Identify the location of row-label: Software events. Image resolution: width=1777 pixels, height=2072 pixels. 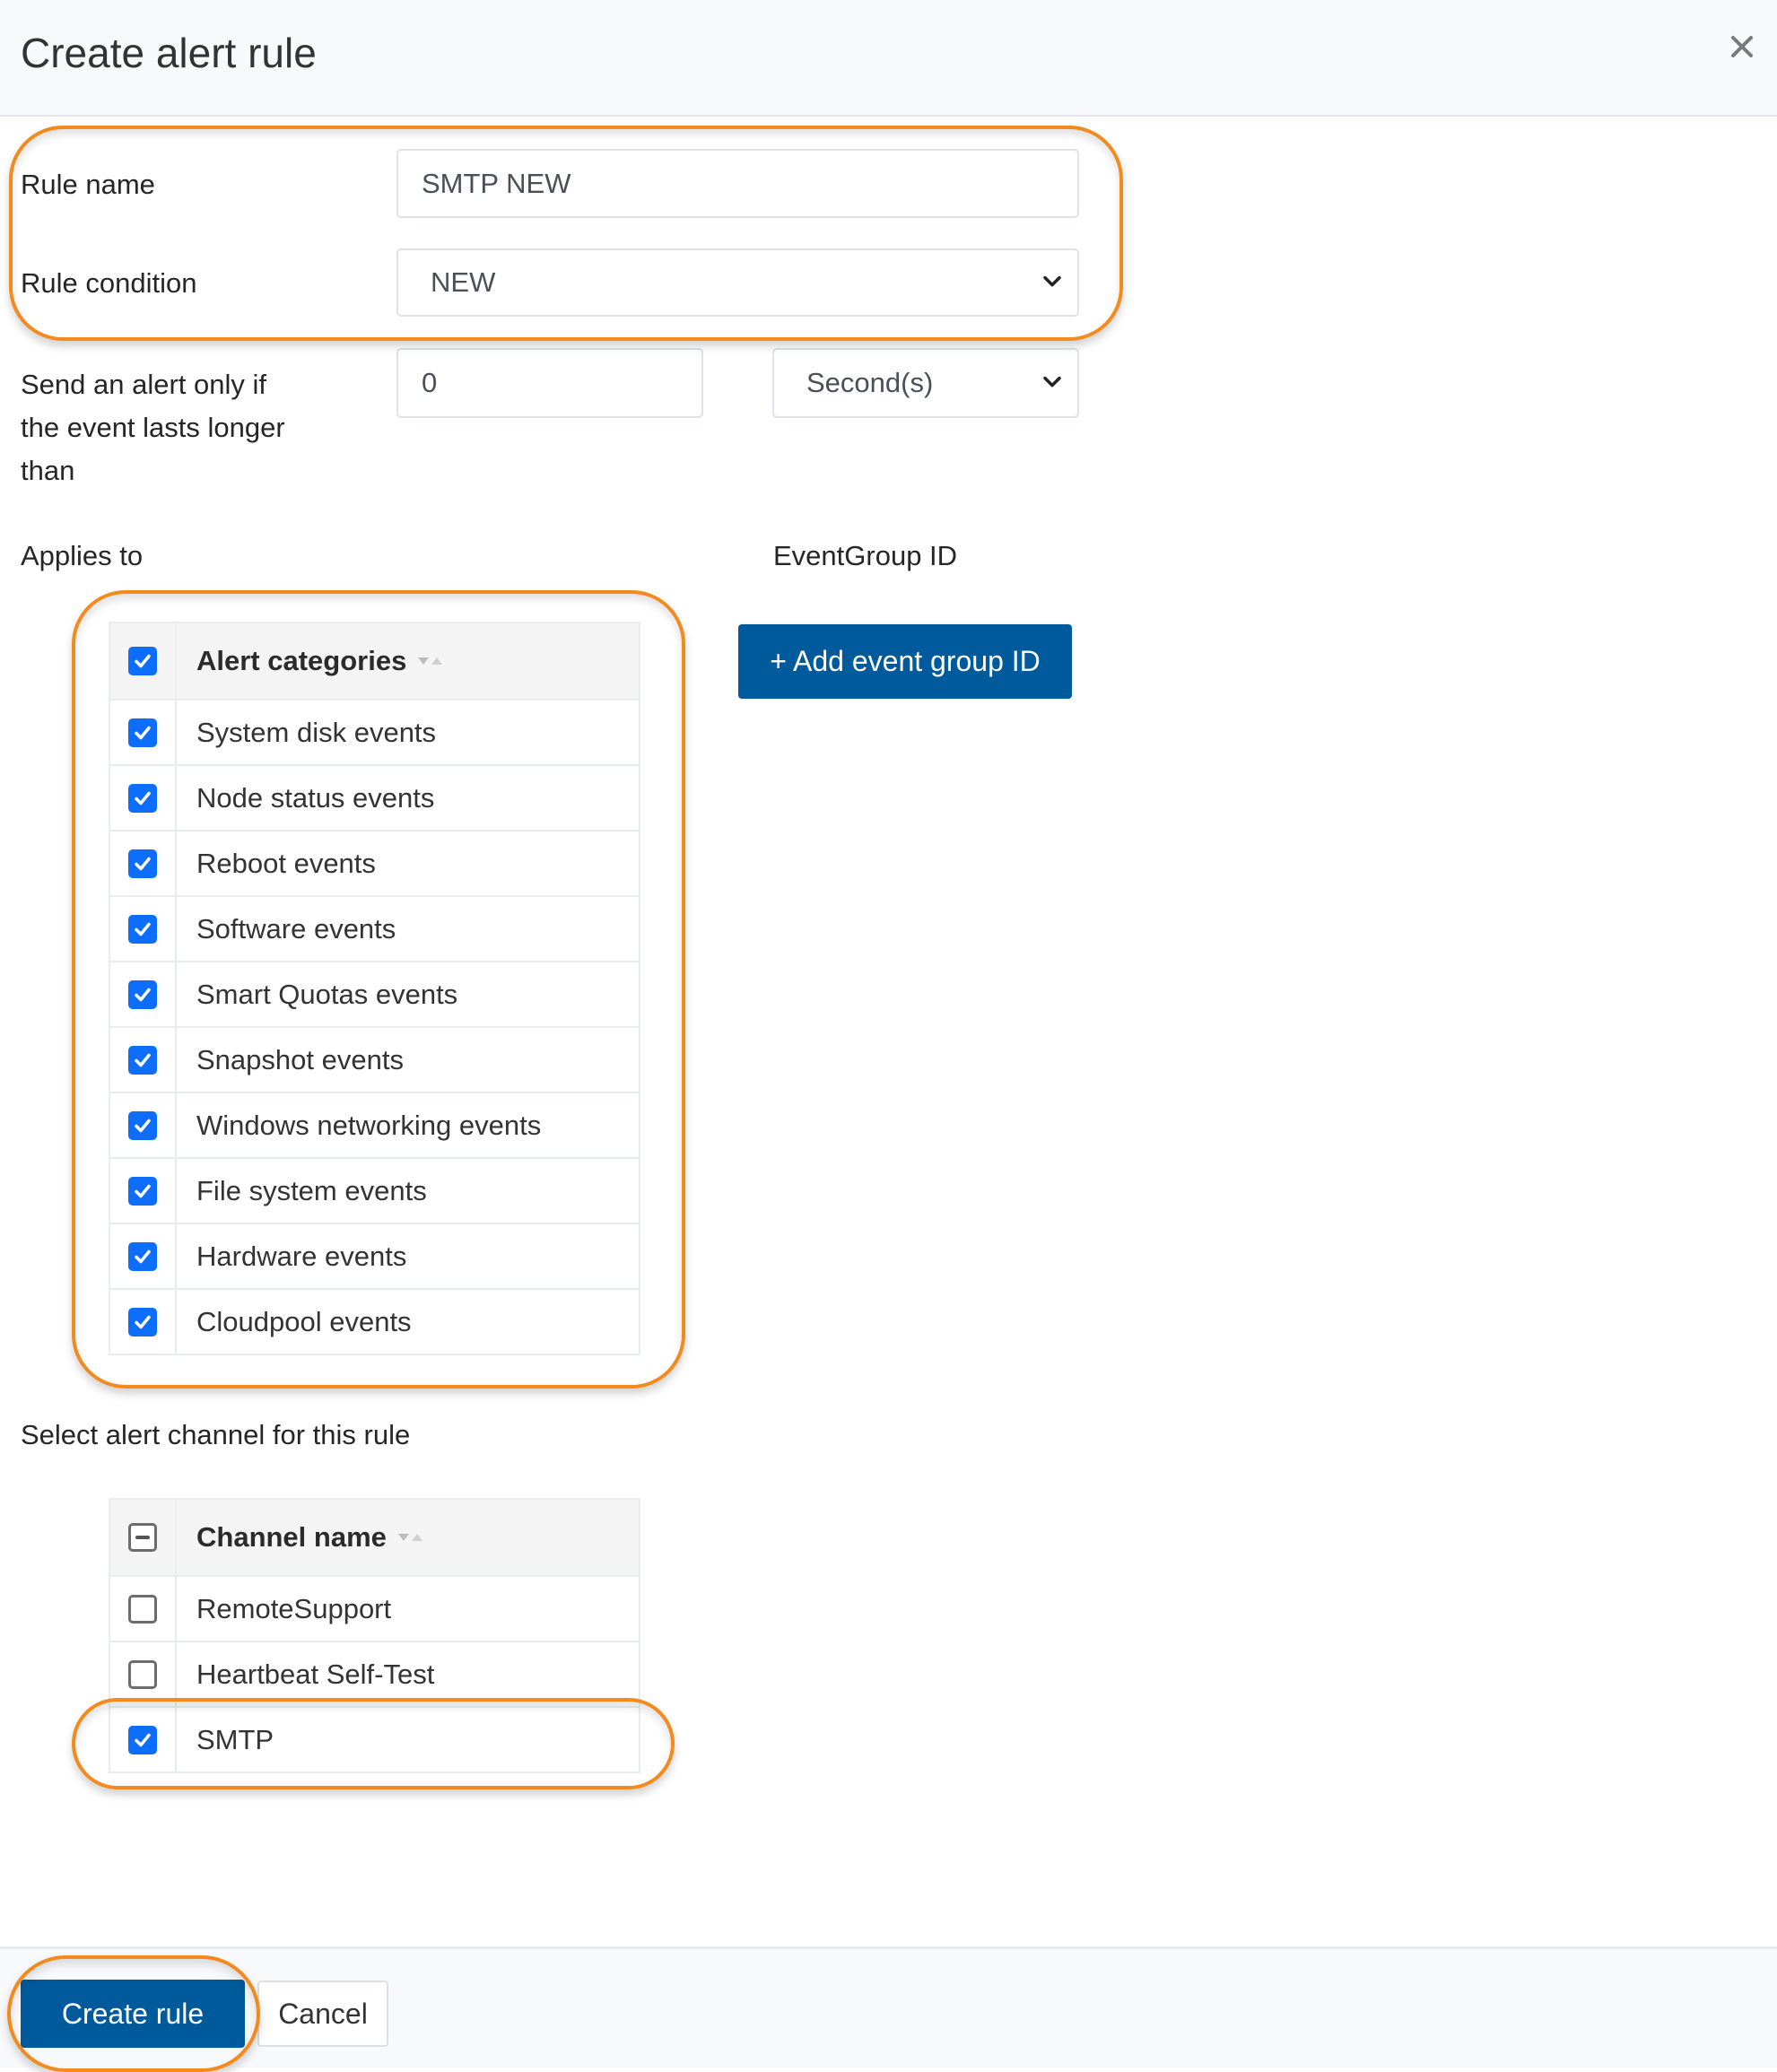
(296, 929).